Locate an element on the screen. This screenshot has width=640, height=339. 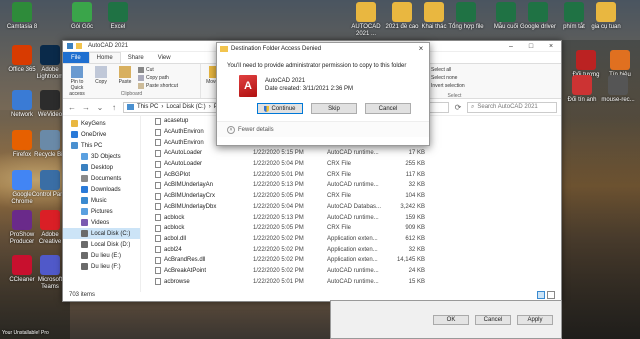
desktop-icon: gia cụ tuan is located at coordinates (606, 16).